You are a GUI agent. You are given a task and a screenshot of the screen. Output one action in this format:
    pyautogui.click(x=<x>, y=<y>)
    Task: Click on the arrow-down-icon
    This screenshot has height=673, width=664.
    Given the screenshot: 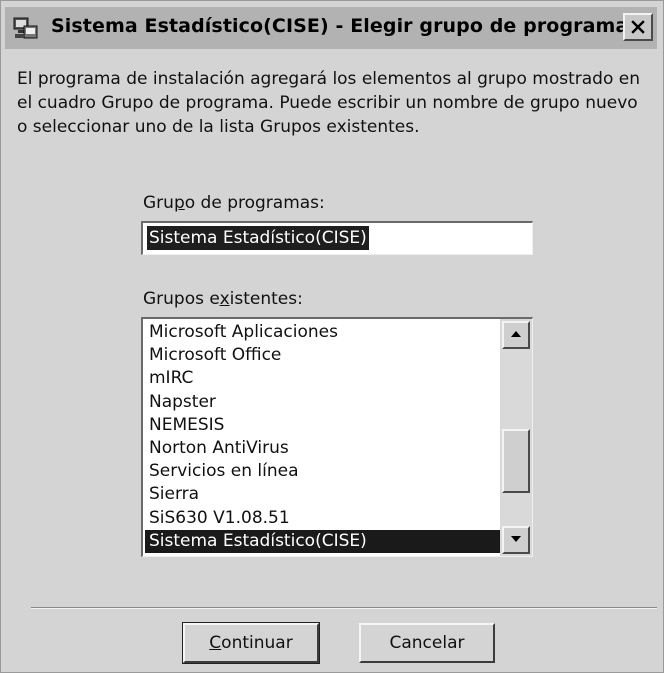 What is the action you would take?
    pyautogui.click(x=516, y=539)
    